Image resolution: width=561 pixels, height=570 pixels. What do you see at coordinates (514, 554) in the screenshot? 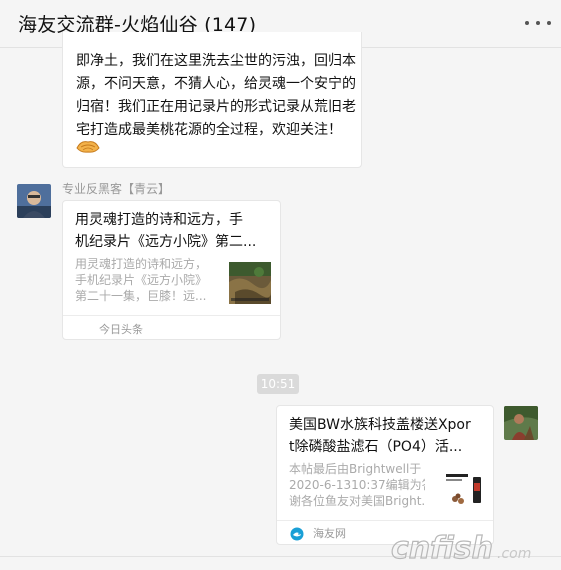
I see `svg-text: .com` at bounding box center [514, 554].